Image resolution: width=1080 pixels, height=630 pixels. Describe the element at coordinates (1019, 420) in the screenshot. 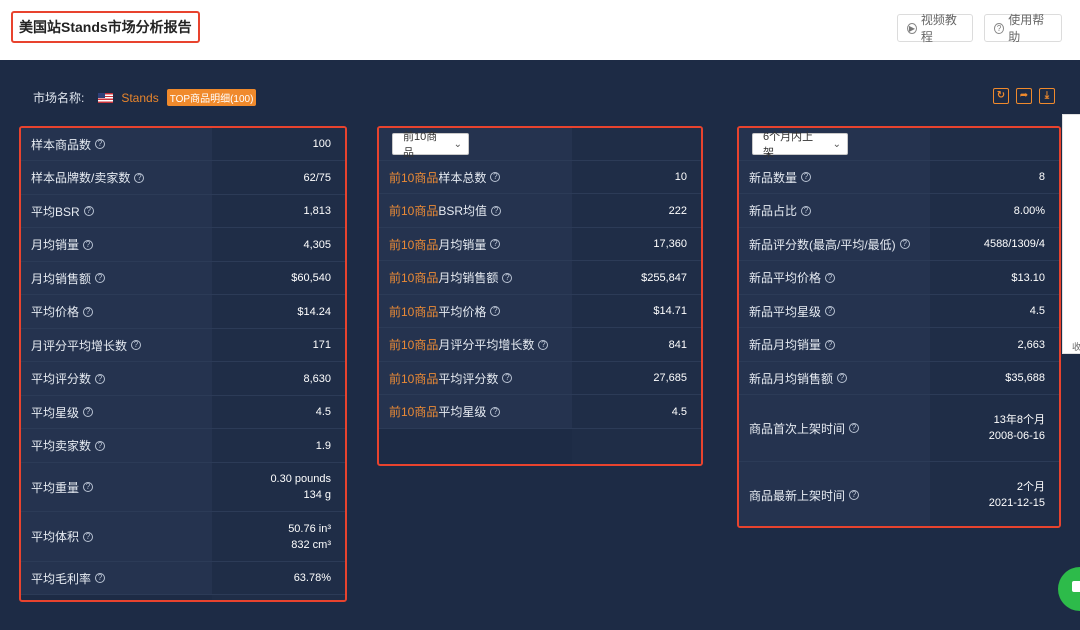

I see `stat-value: 13年8个月` at that location.